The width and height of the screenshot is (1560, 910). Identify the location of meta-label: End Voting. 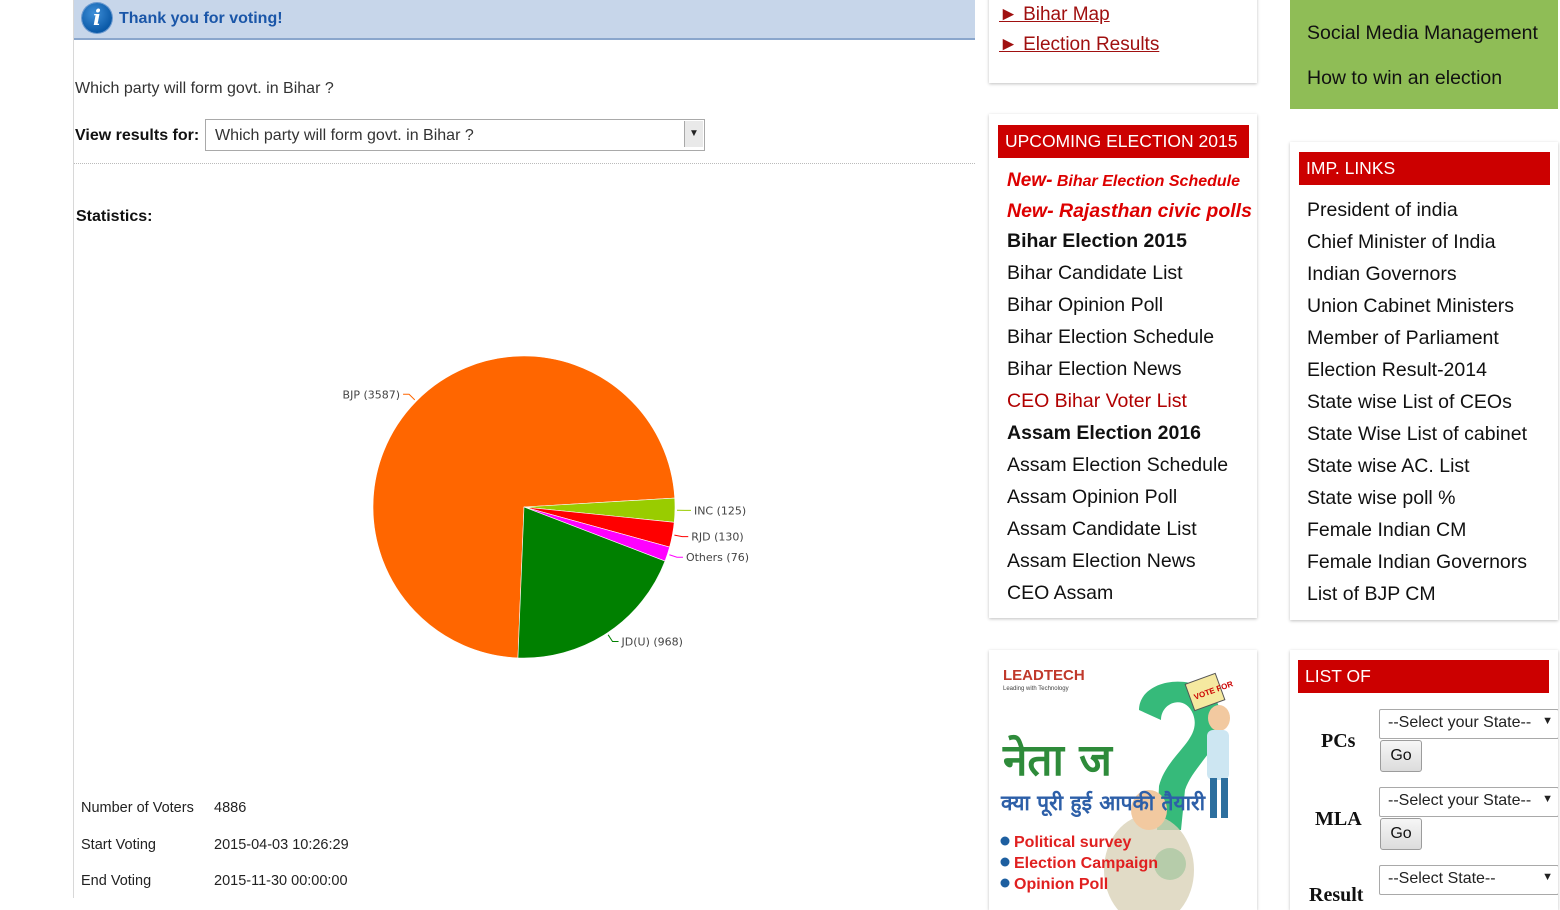
(147, 881).